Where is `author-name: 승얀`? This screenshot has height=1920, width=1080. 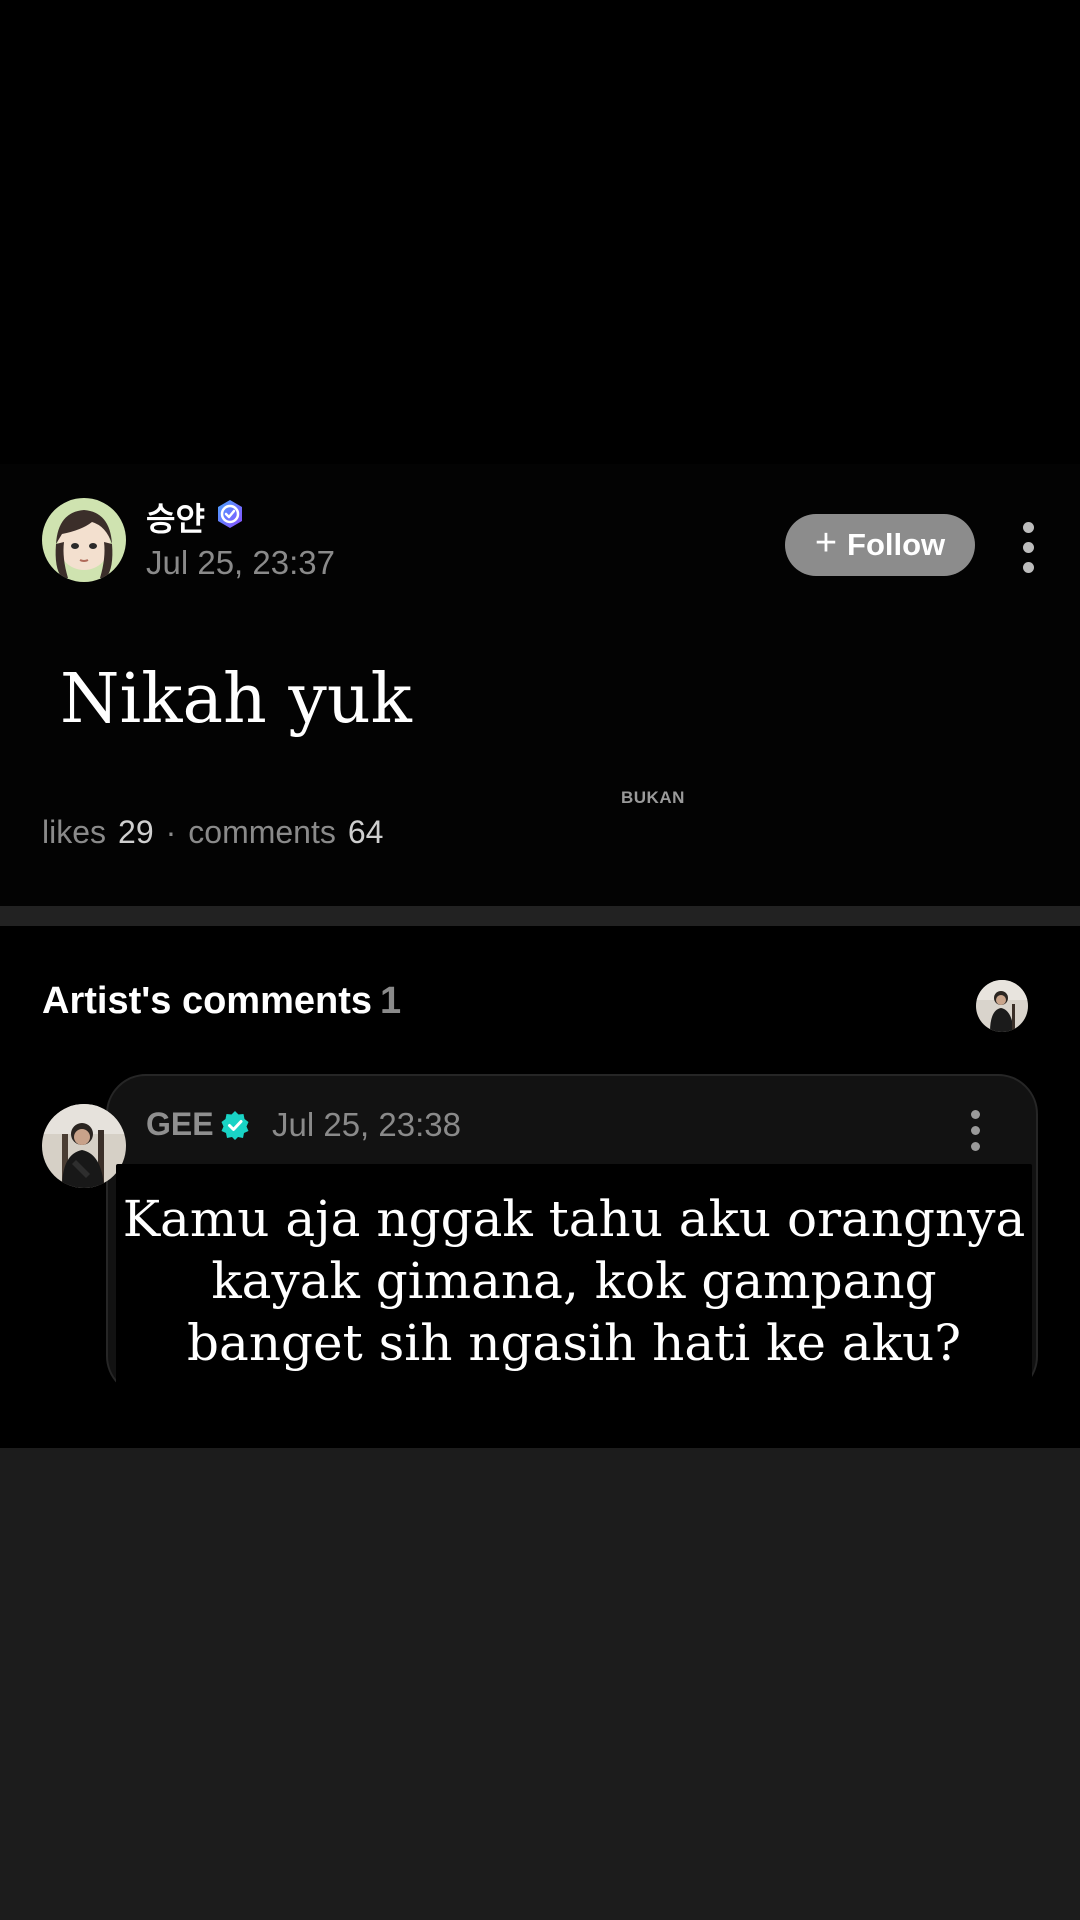
author-name: 승얀 is located at coordinates (175, 517).